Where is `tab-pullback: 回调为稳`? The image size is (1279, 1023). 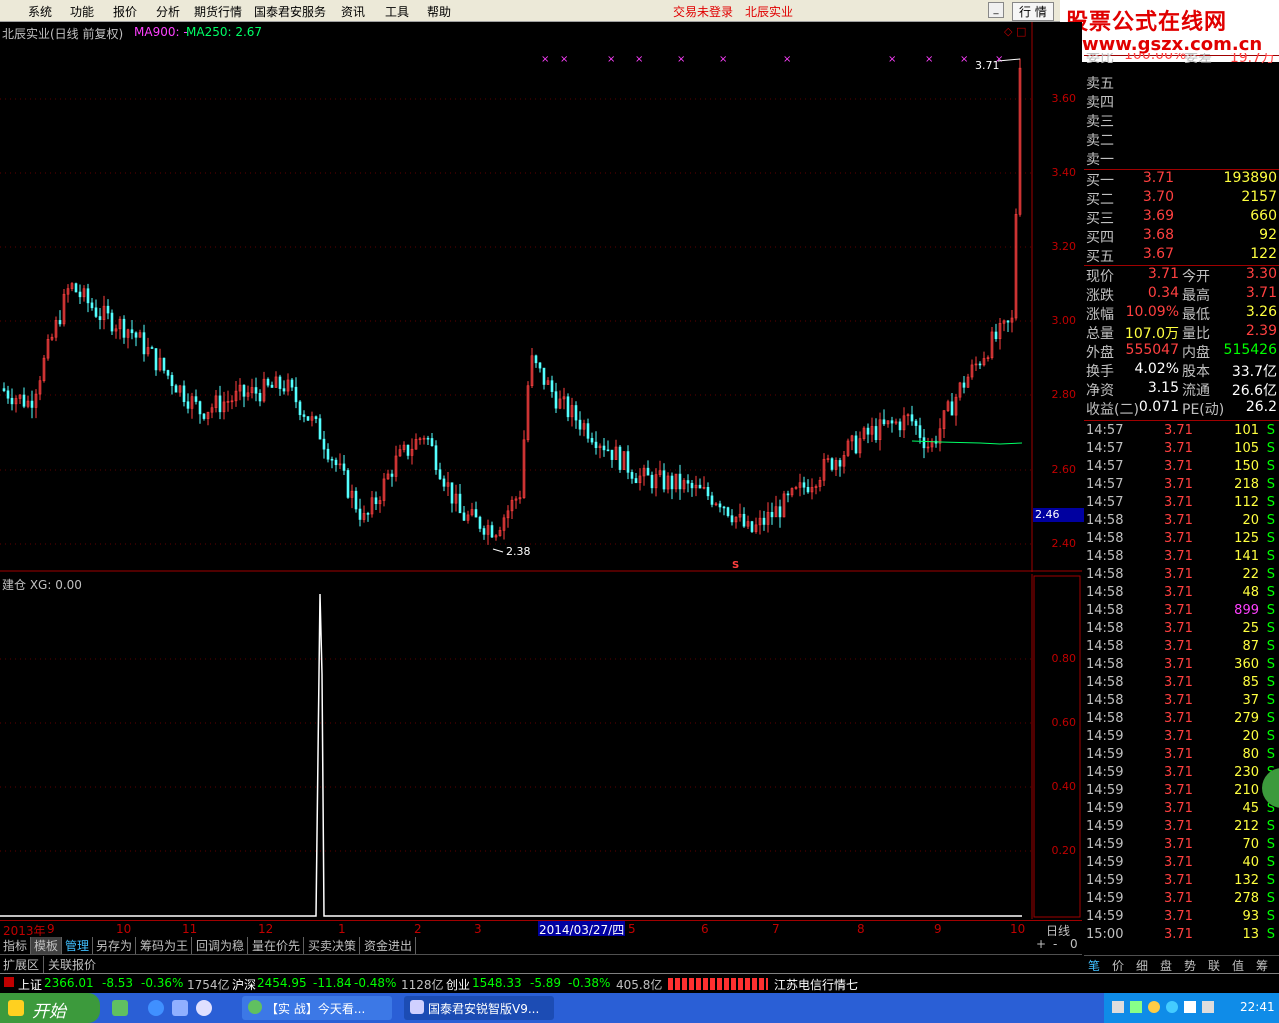 tab-pullback: 回调为稳 is located at coordinates (221, 945).